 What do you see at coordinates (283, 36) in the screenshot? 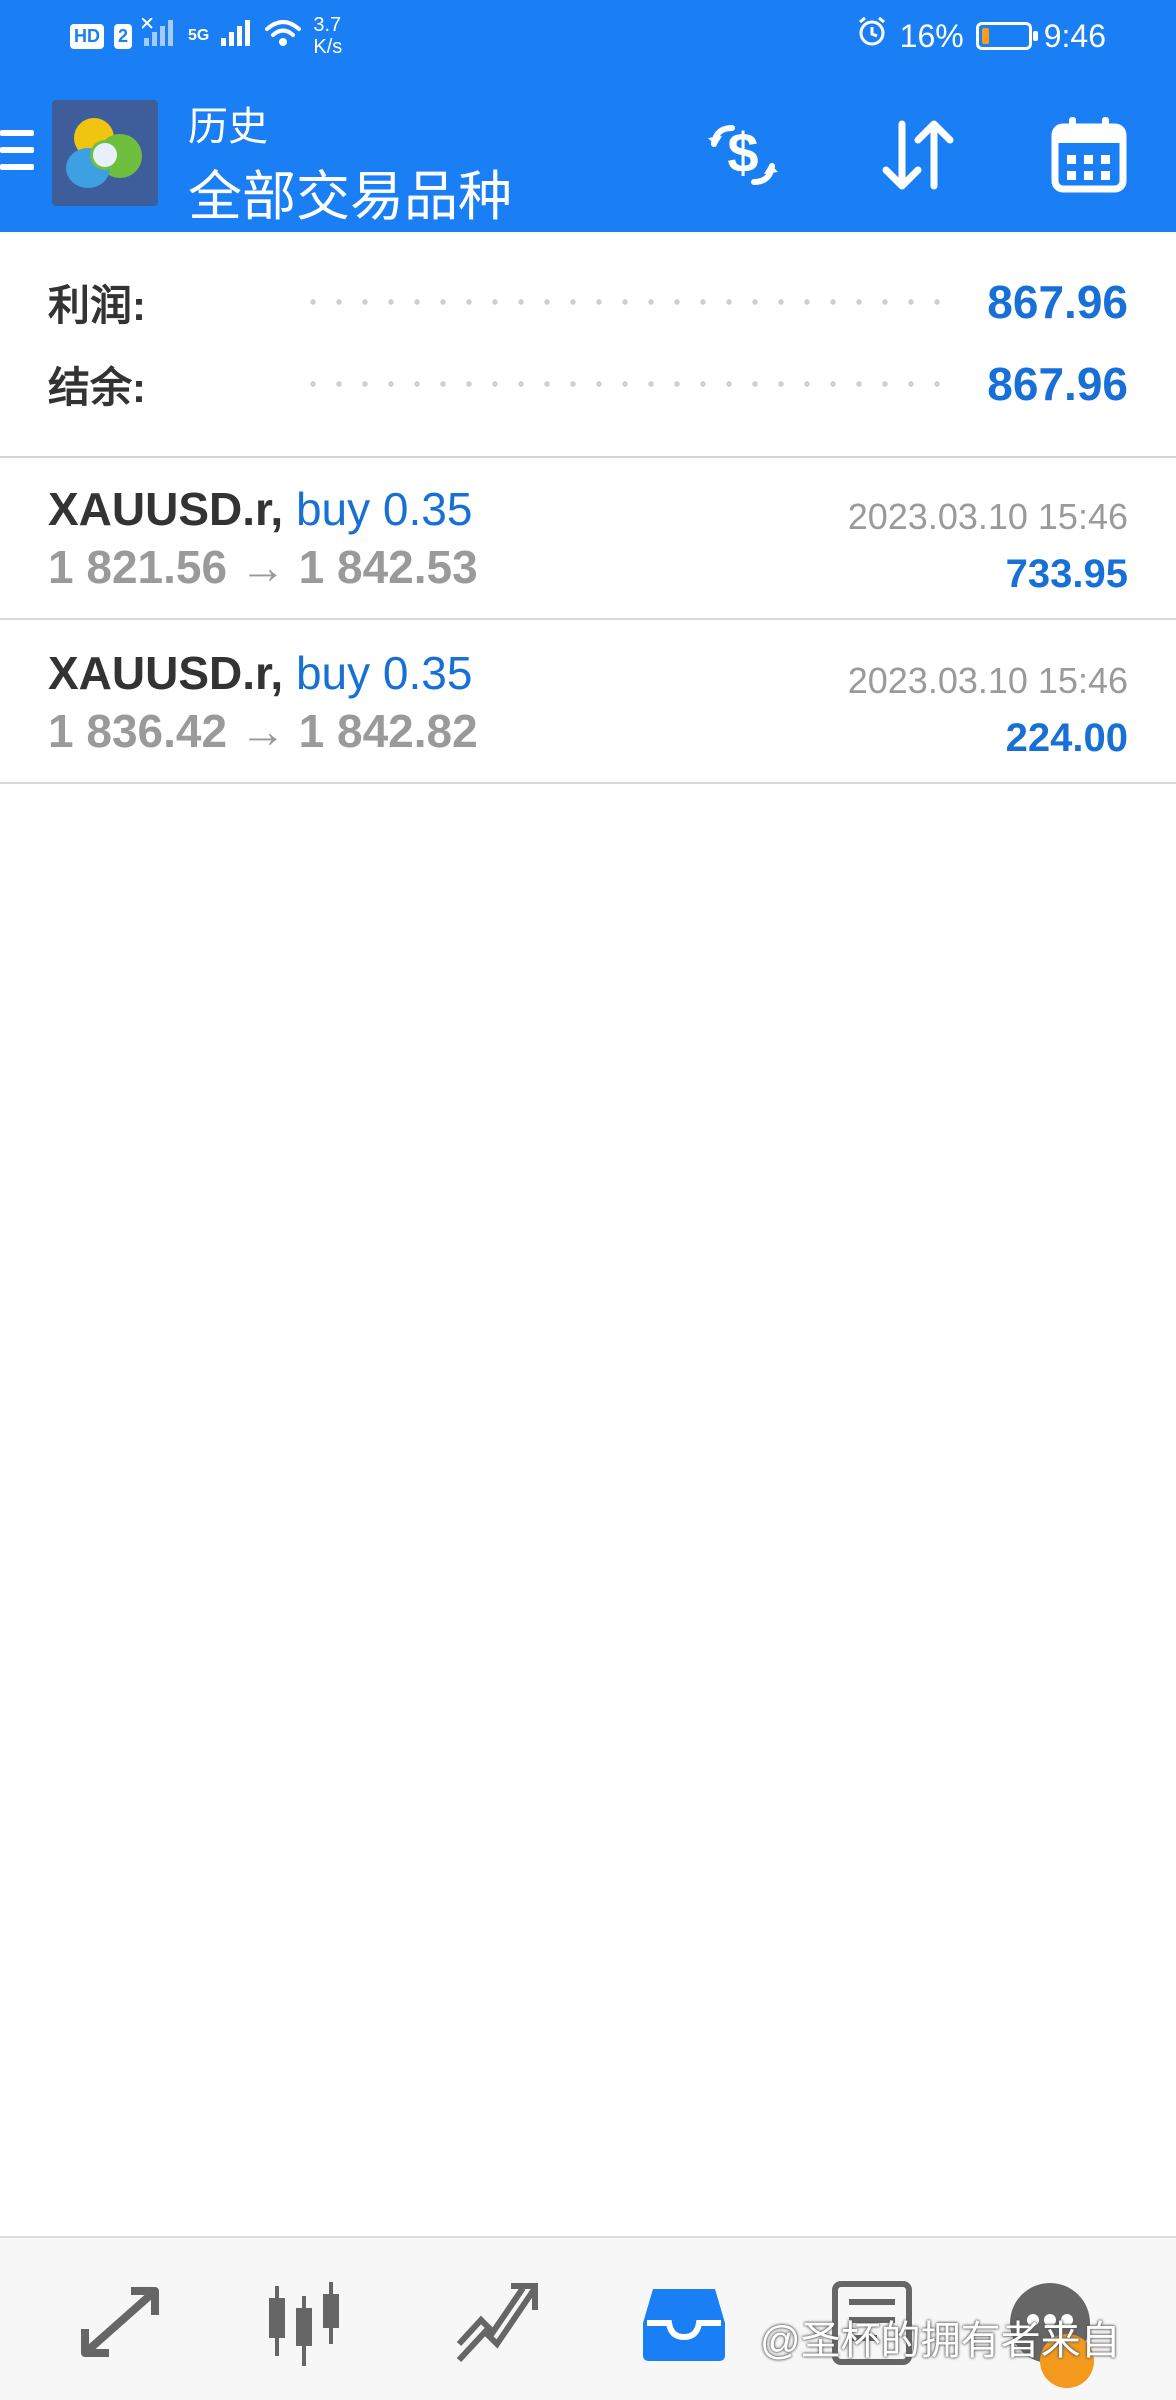
I see `wifi-icon` at bounding box center [283, 36].